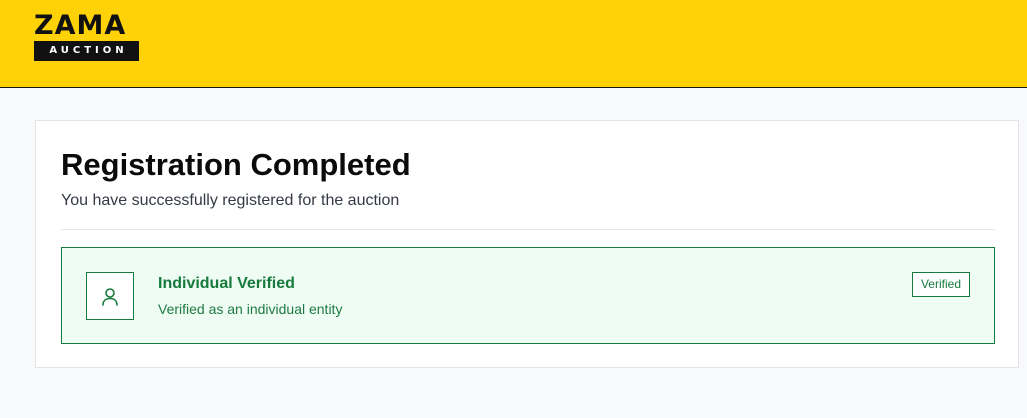 This screenshot has height=418, width=1027. I want to click on avatar, so click(110, 296).